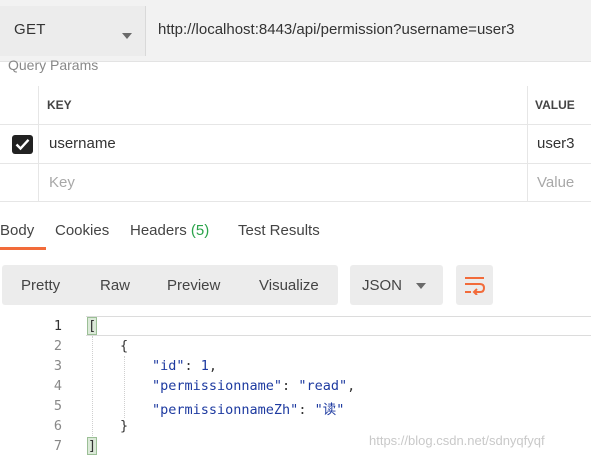  What do you see at coordinates (57, 366) in the screenshot?
I see `line-number: 3` at bounding box center [57, 366].